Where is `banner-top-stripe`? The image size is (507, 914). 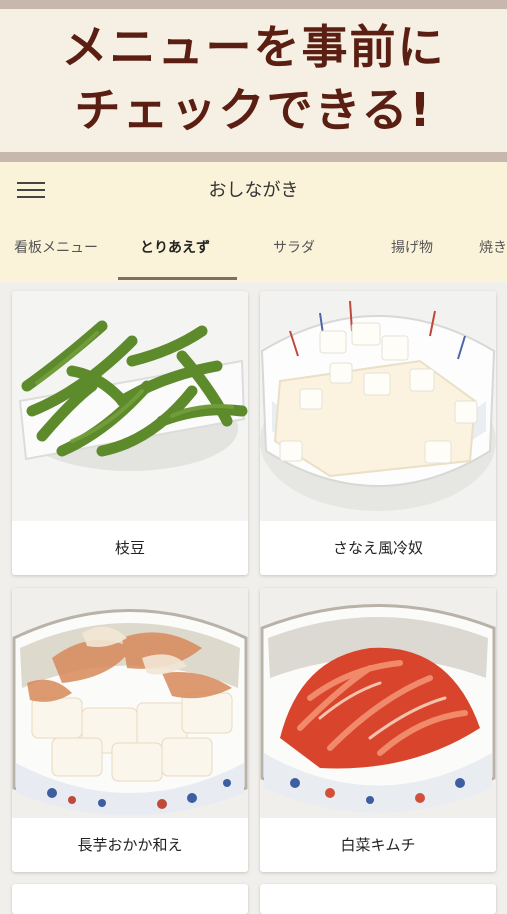 banner-top-stripe is located at coordinates (253, 4).